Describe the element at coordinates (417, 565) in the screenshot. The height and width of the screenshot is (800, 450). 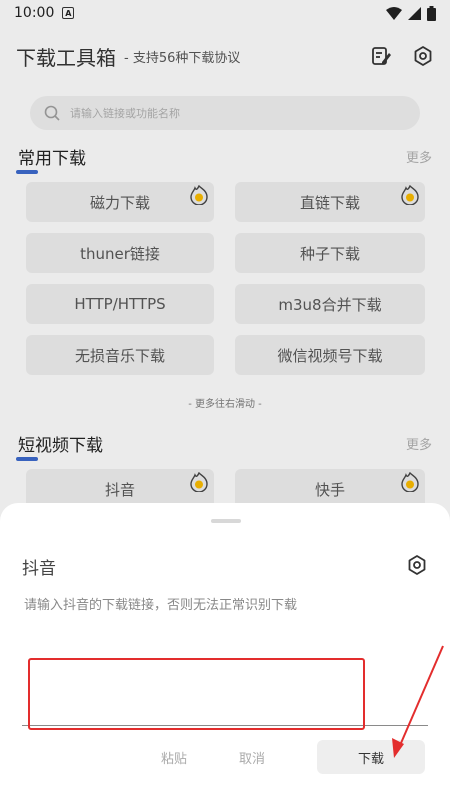
I see `settings-gear-icon` at that location.